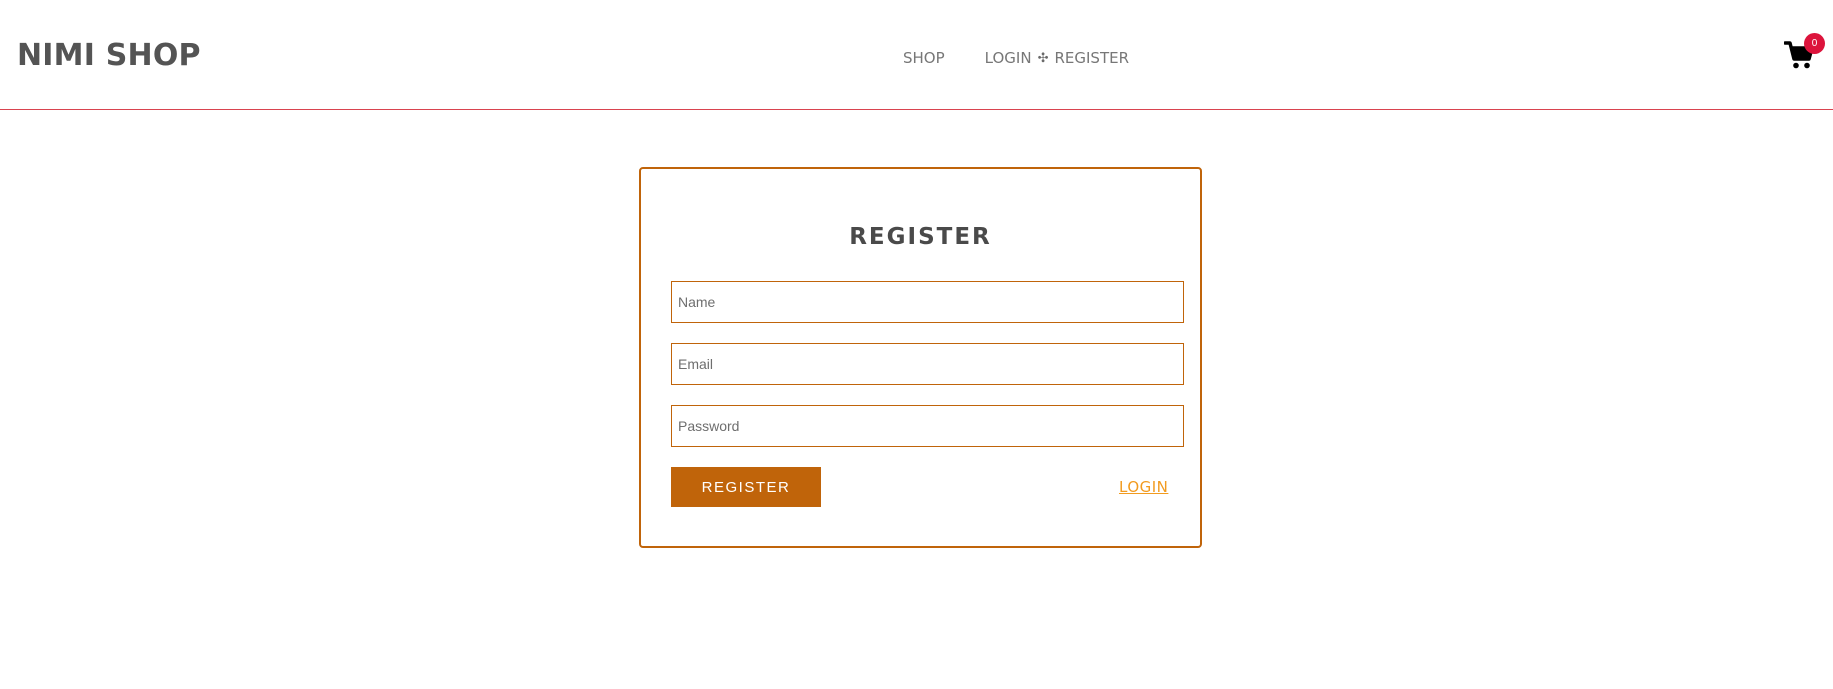  I want to click on email-input, so click(927, 364).